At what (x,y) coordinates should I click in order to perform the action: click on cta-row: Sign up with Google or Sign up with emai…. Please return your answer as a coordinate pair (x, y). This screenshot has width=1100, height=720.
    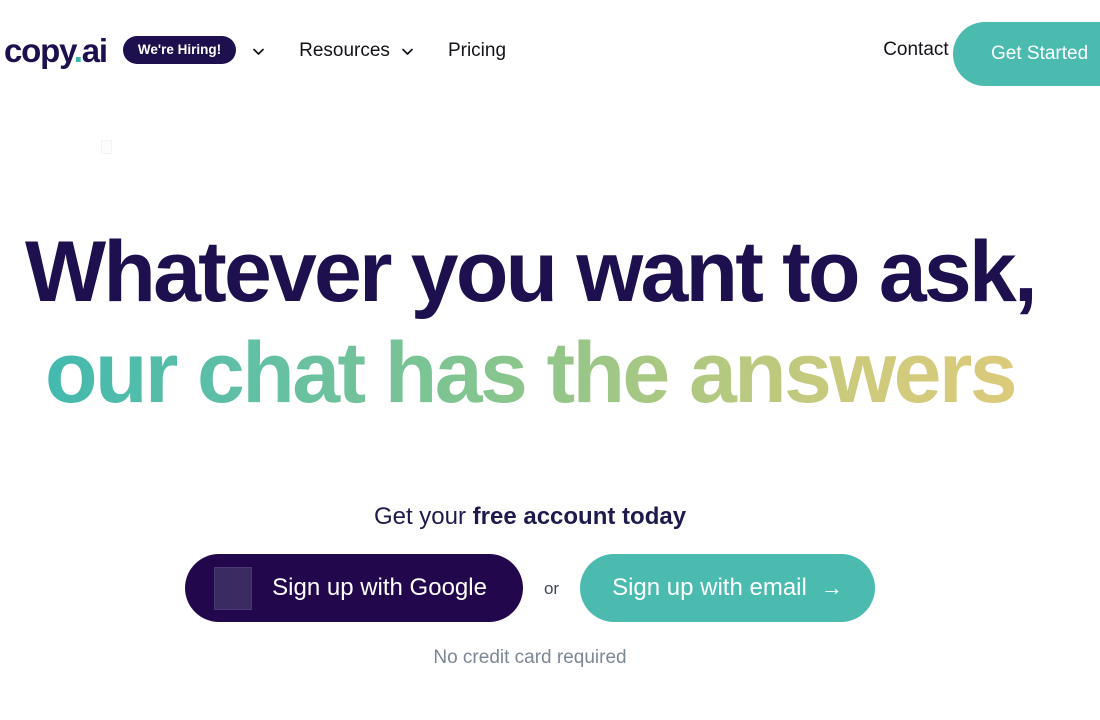
    Looking at the image, I should click on (530, 588).